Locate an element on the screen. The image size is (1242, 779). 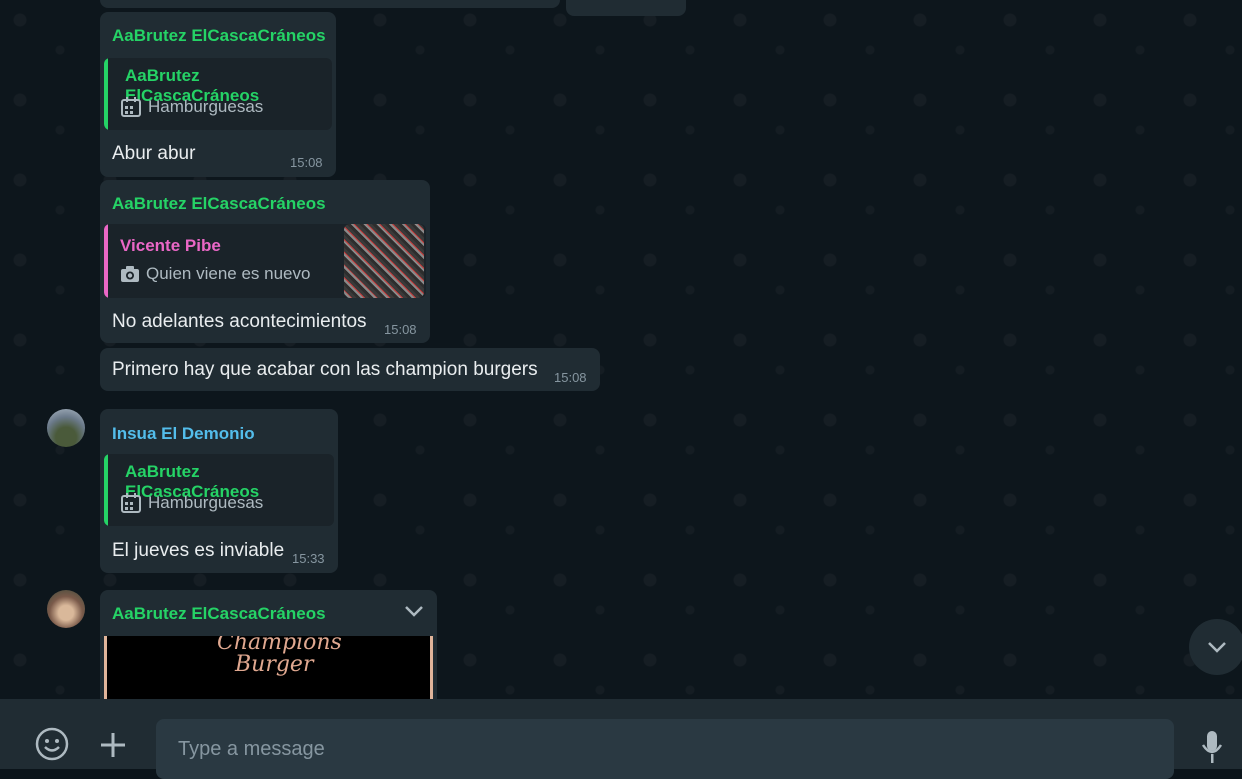
message-text: No adelantes acontecimientos is located at coordinates (239, 321).